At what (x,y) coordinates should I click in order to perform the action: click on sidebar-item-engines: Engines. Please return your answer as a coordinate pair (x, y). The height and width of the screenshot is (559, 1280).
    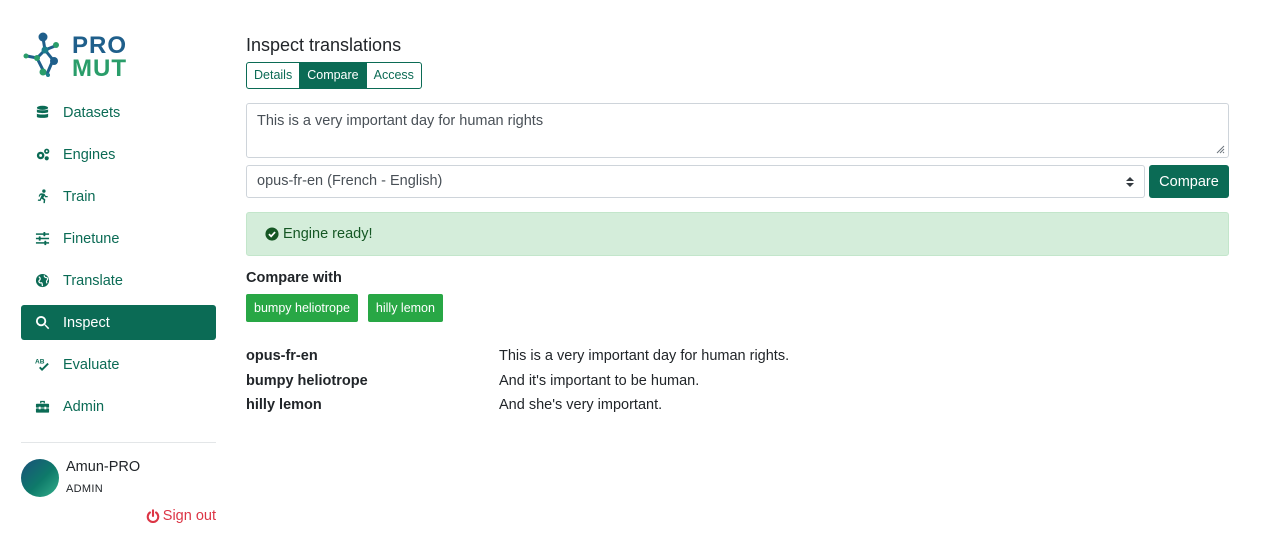
    Looking at the image, I should click on (118, 154).